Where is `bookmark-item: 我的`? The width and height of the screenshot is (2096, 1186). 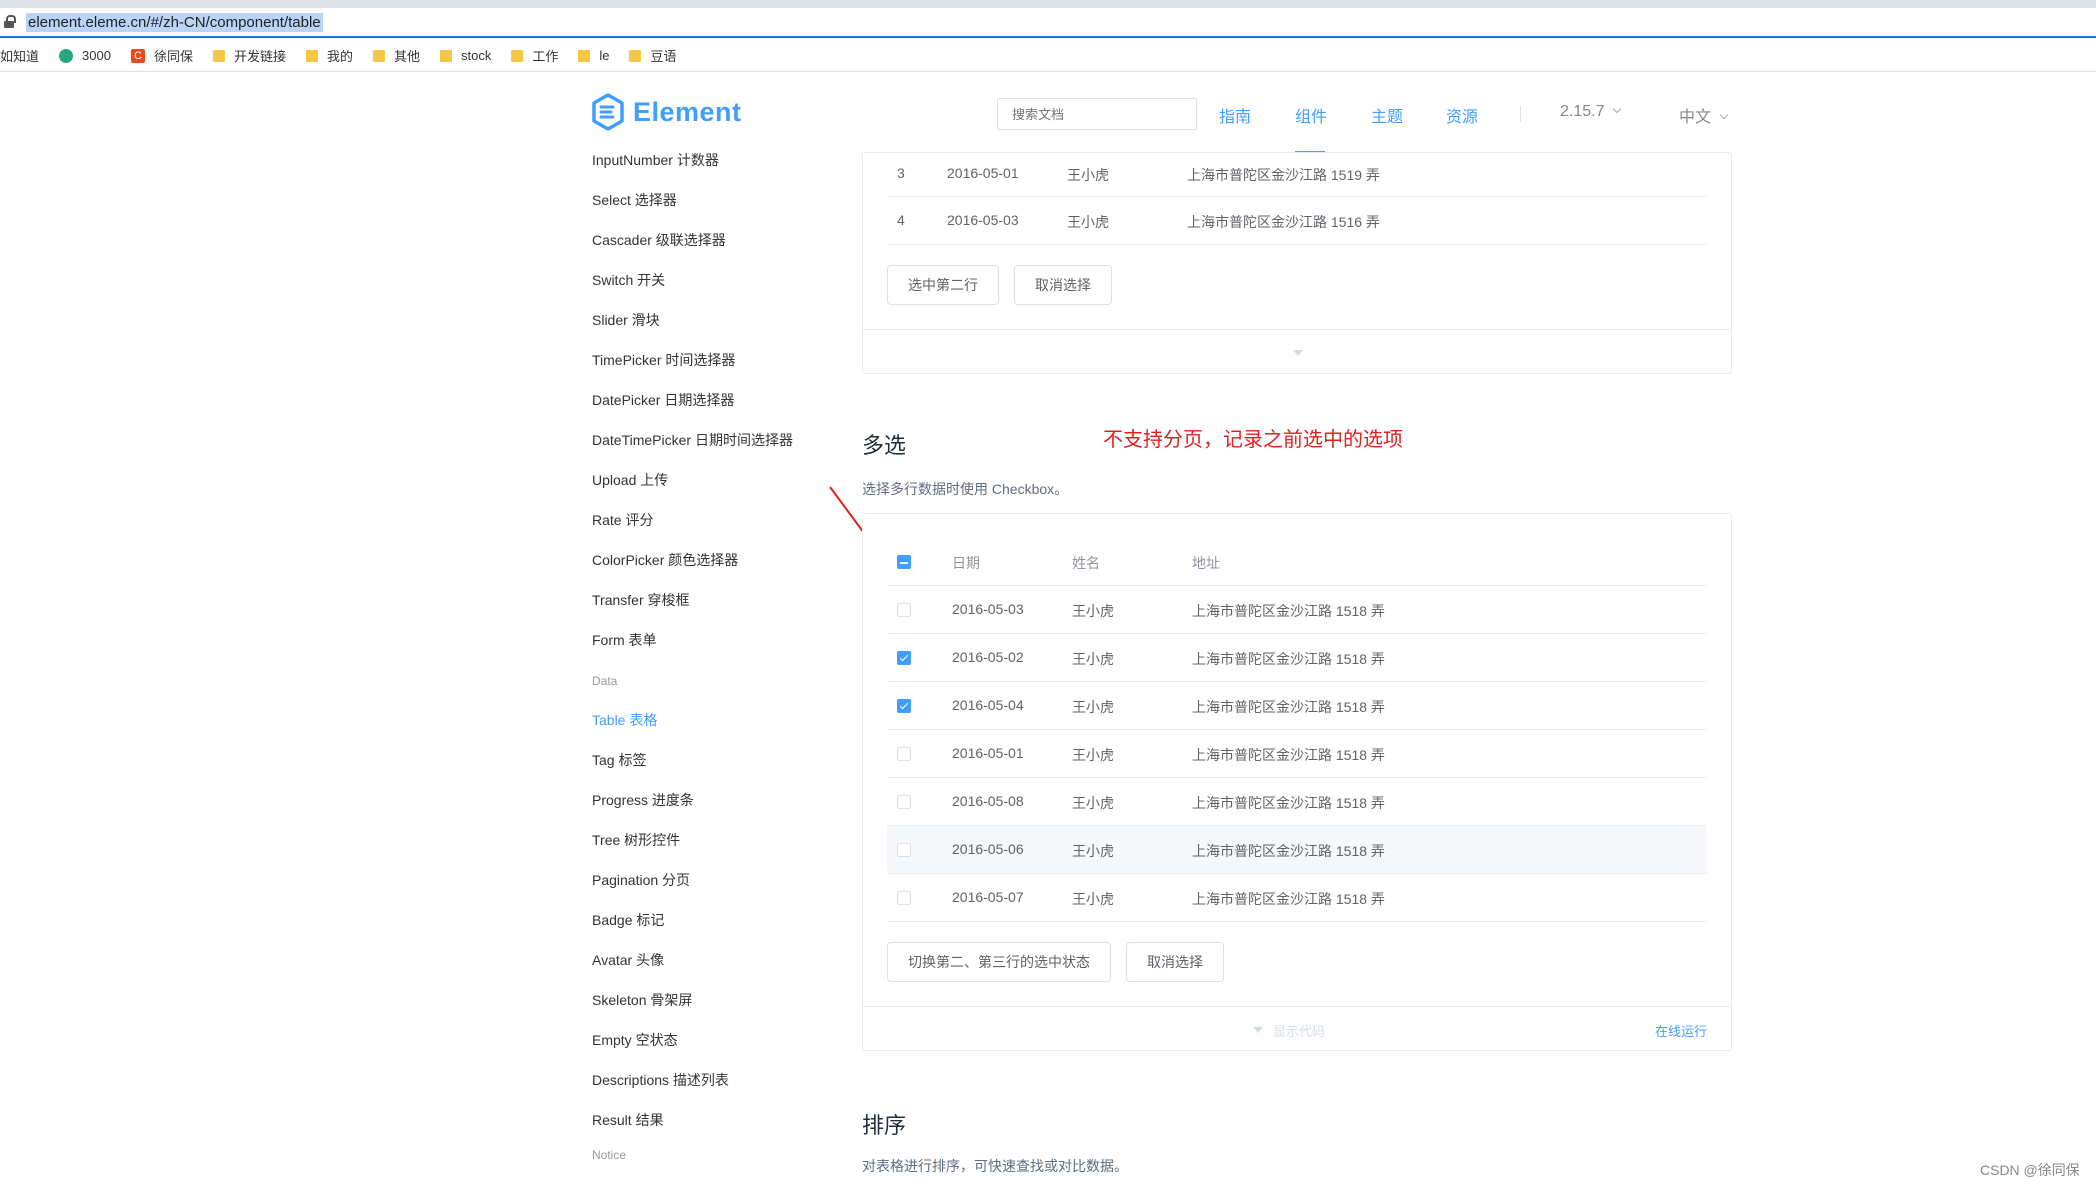
bookmark-item: 我的 is located at coordinates (329, 55).